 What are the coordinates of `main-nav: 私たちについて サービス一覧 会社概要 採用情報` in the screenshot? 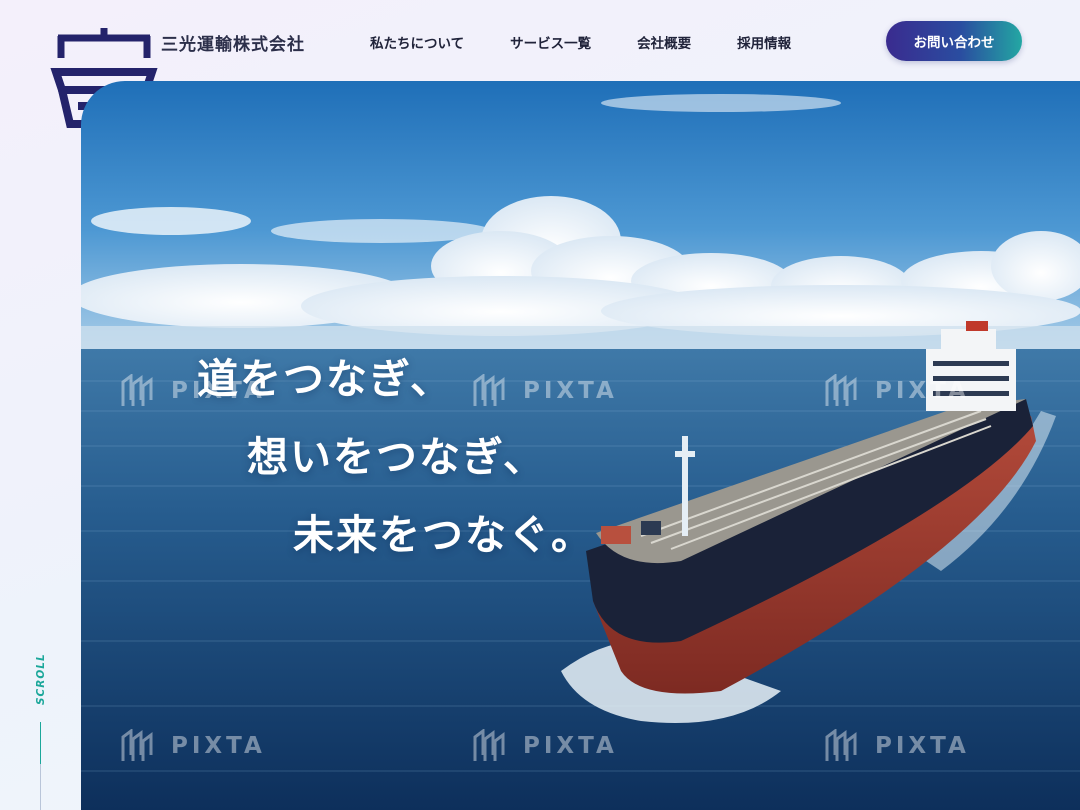 It's located at (580, 42).